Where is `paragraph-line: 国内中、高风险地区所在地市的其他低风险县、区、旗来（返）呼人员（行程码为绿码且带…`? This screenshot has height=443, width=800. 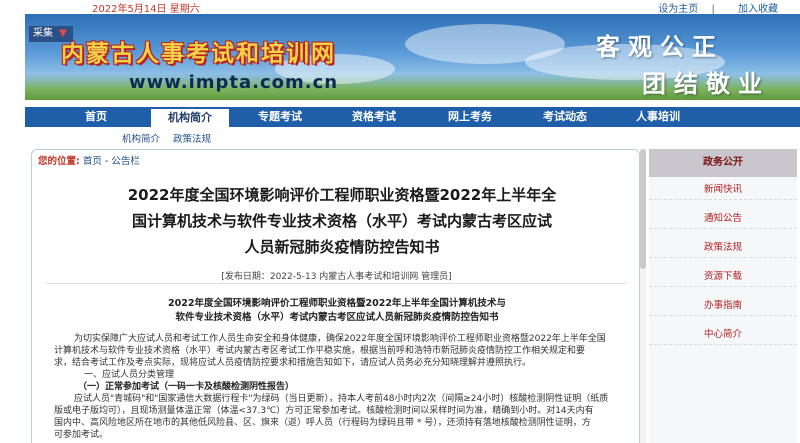 paragraph-line: 国内中、高风险地区所在地市的其他低风险县、区、旗来（返）呼人员（行程码为绿码且带… is located at coordinates (322, 423).